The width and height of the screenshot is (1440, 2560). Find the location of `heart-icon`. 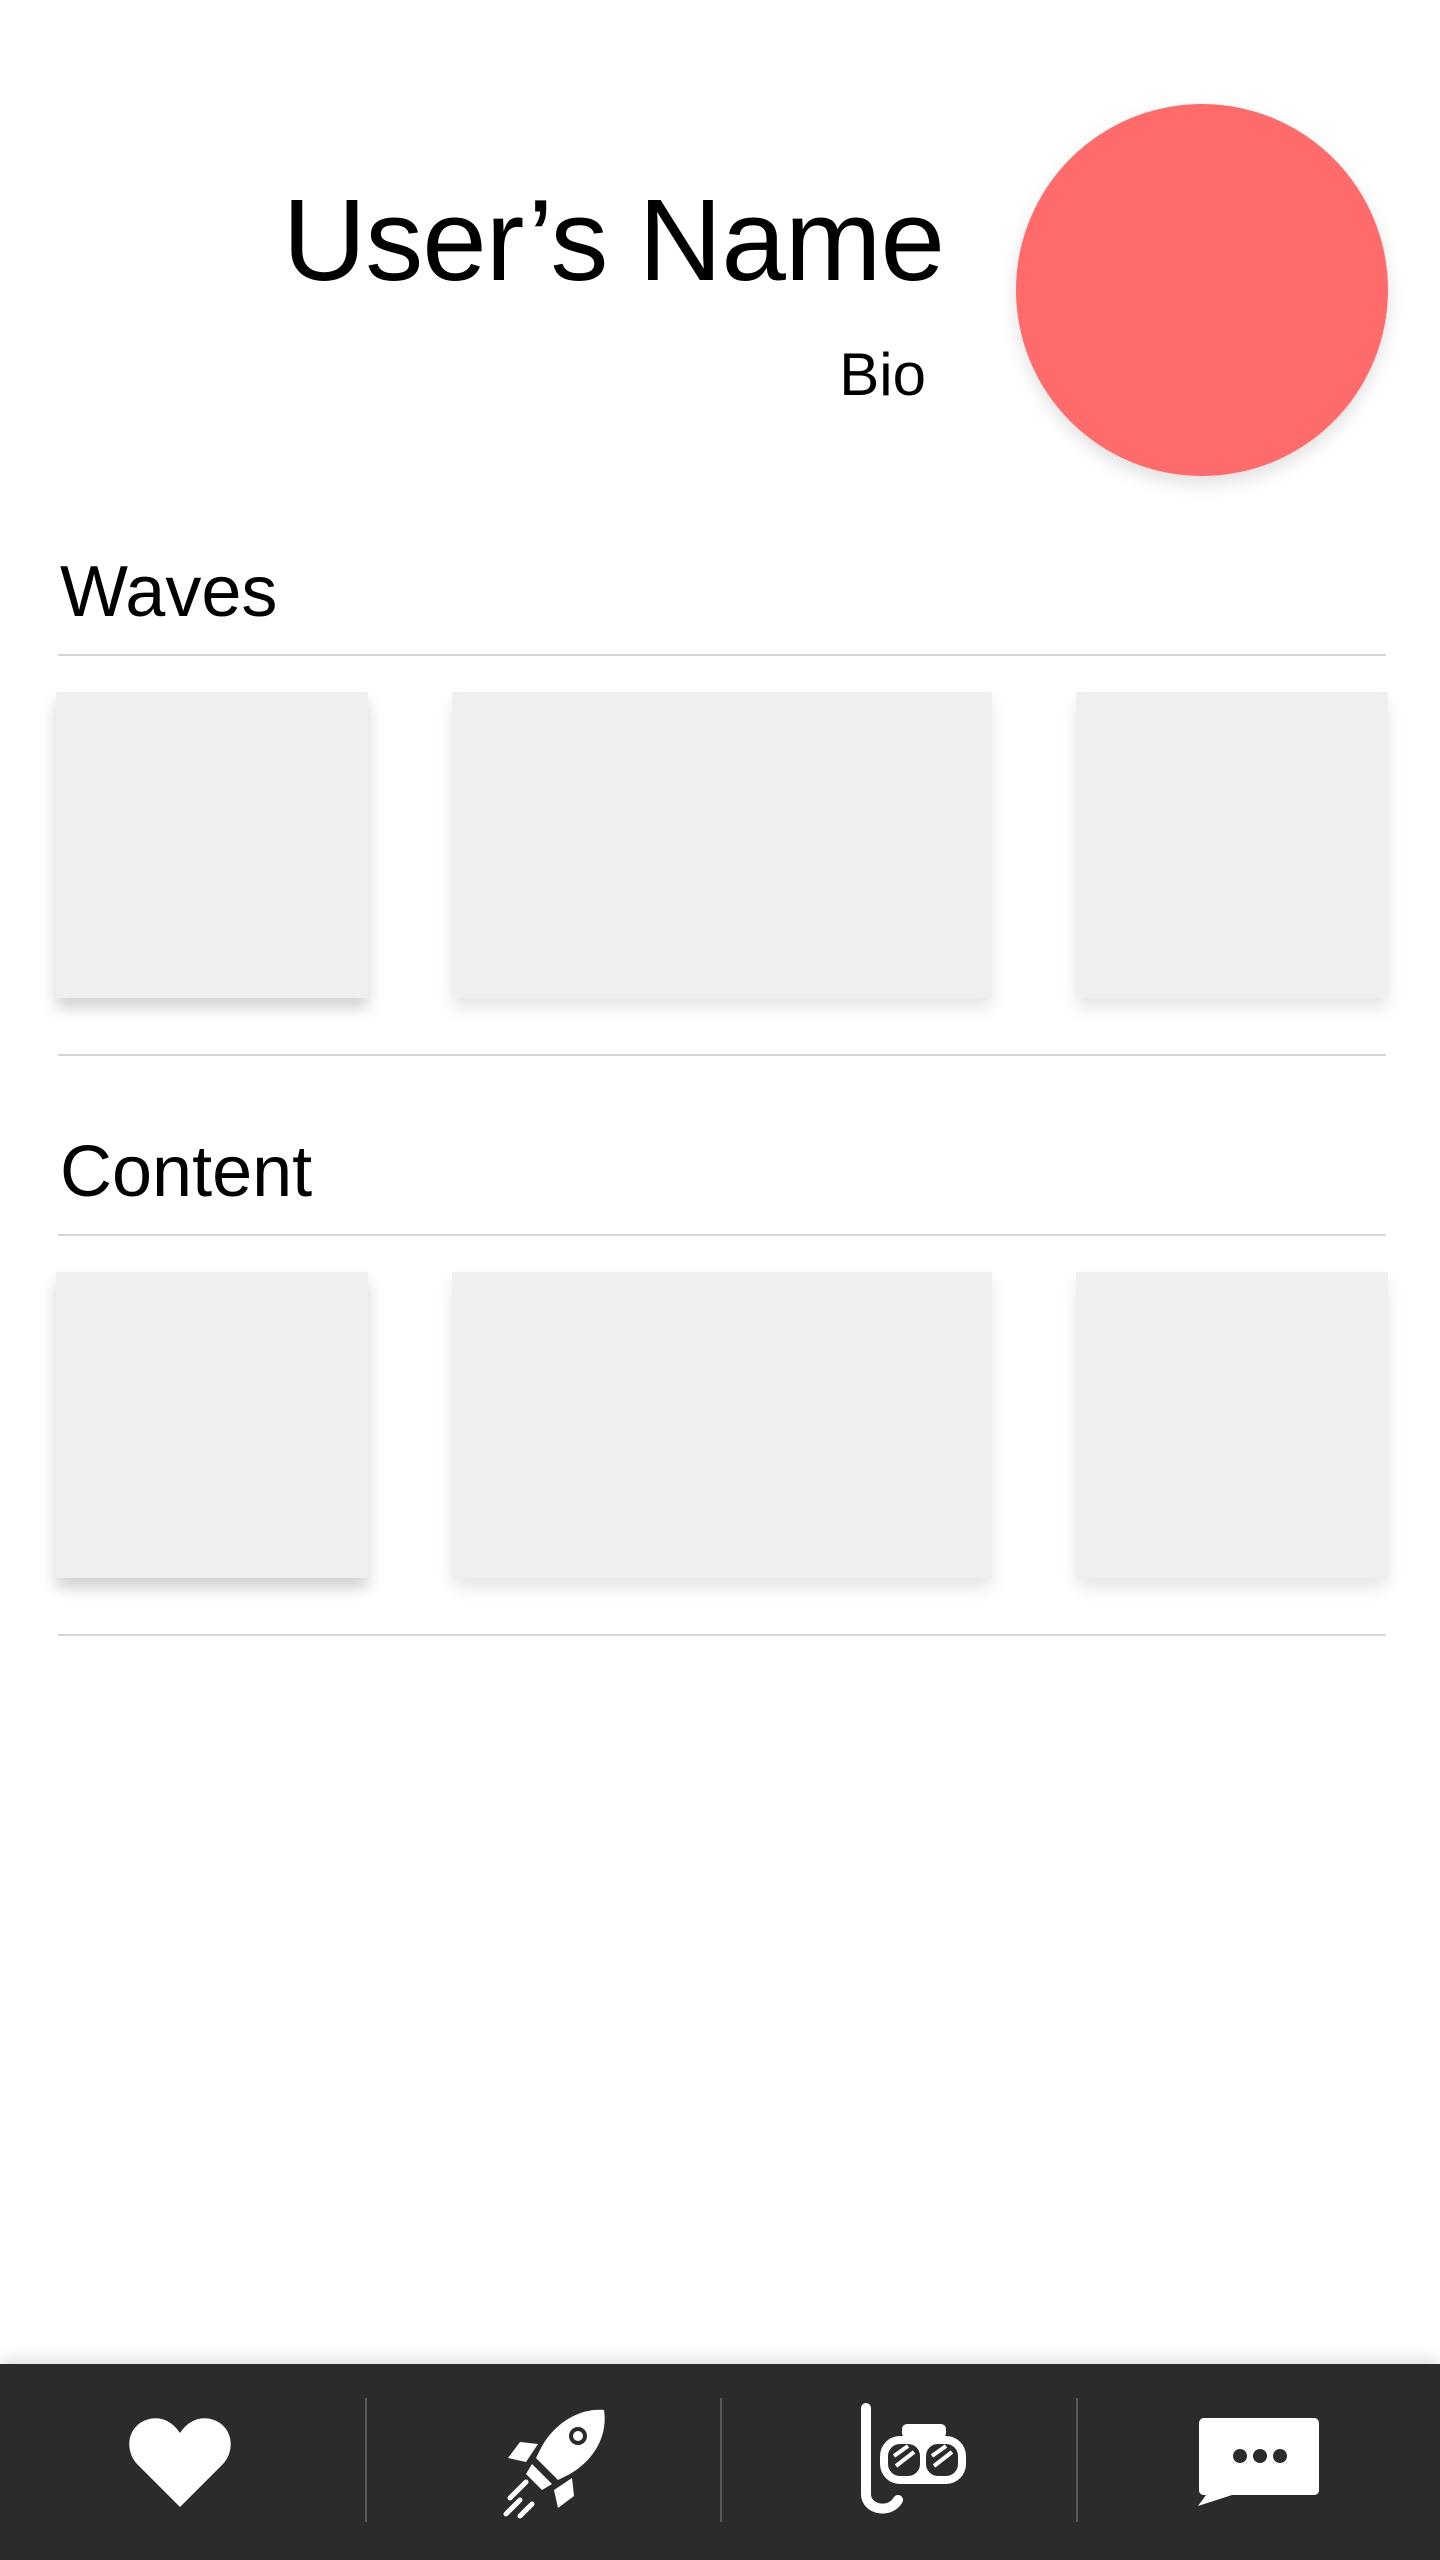

heart-icon is located at coordinates (180, 2462).